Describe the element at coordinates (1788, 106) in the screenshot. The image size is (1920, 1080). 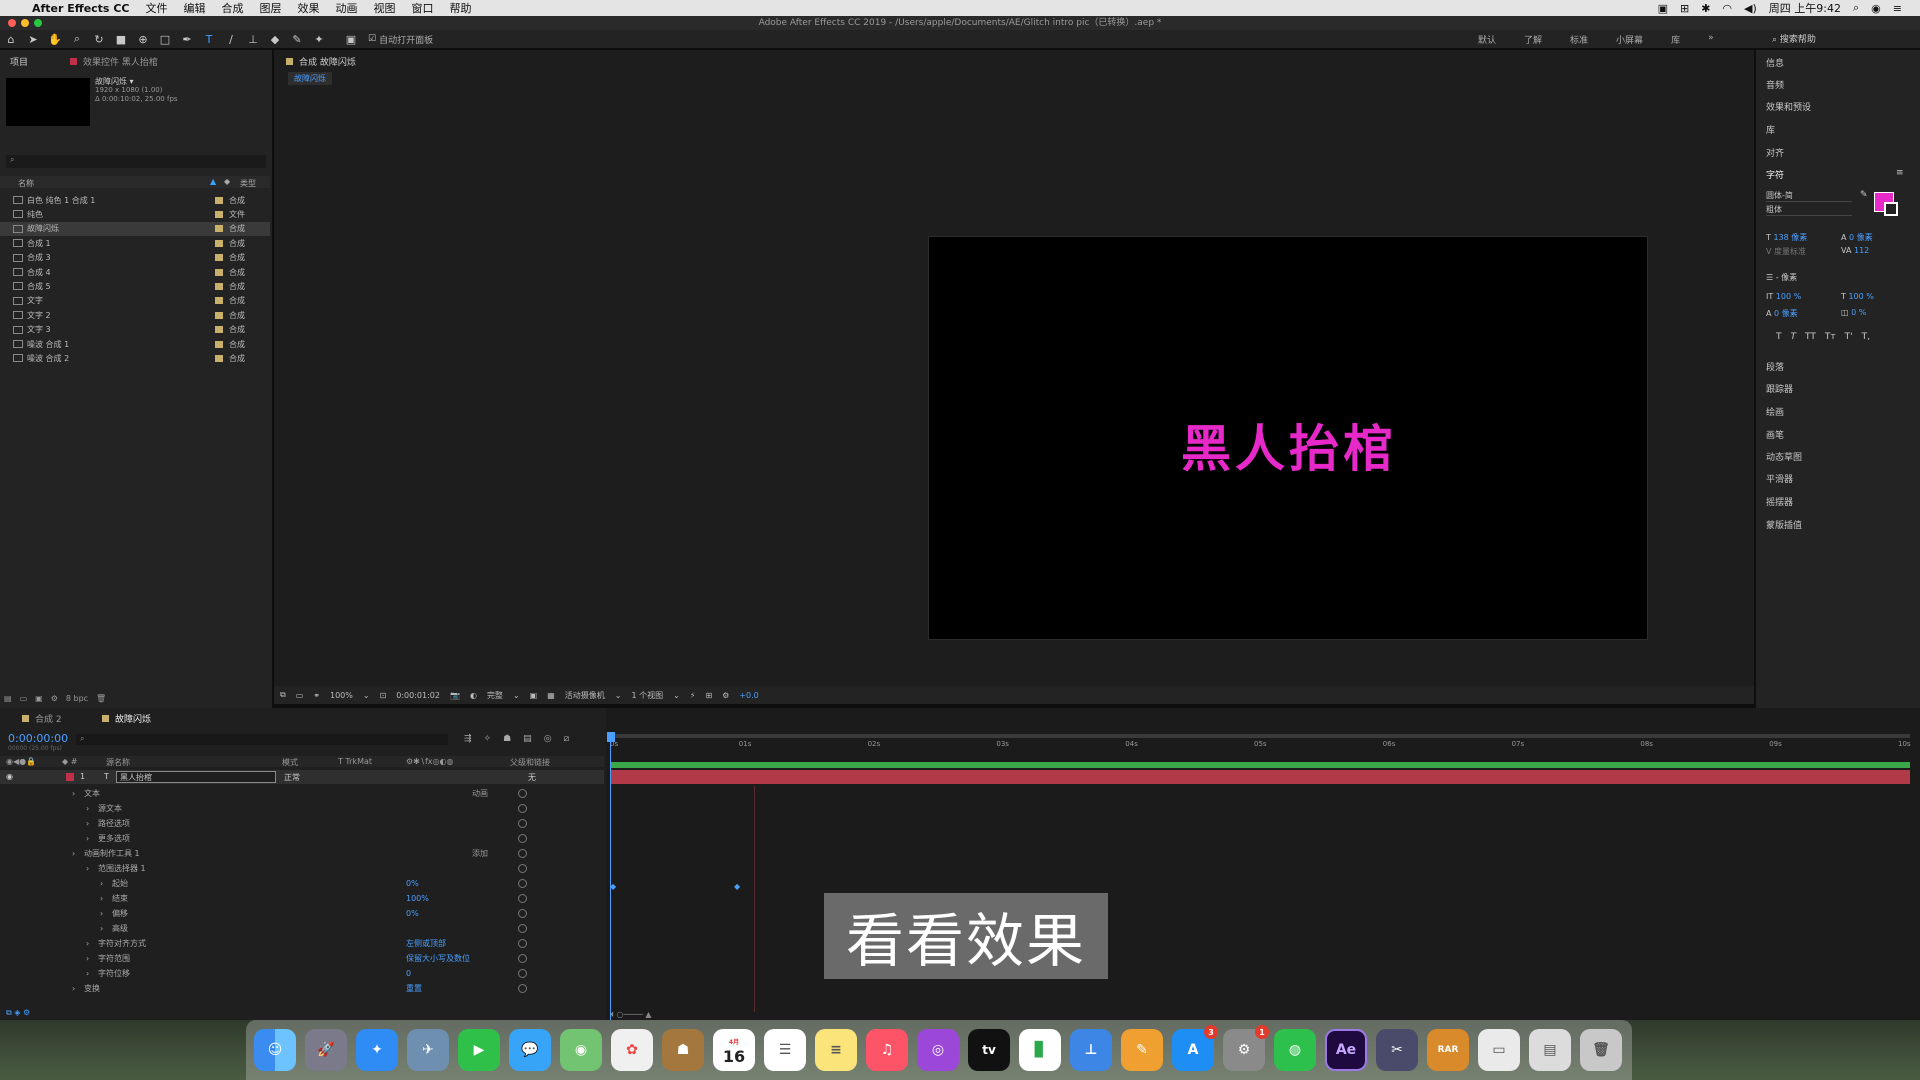
I see `panel-effects-presets: 效果和预设` at that location.